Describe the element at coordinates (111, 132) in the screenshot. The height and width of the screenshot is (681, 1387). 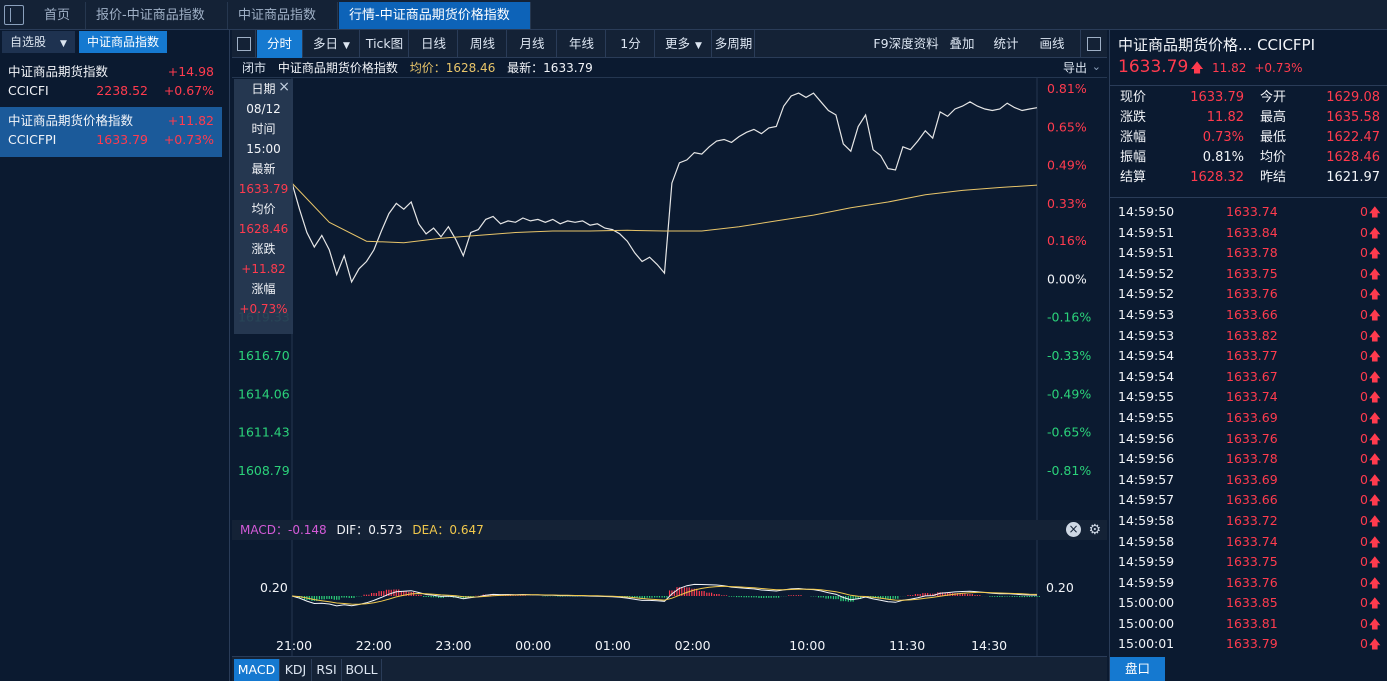
I see `list-item-selected: 中证商品期货价格指数 +11.82 CCICFPI 1633.79 +0.73%` at that location.